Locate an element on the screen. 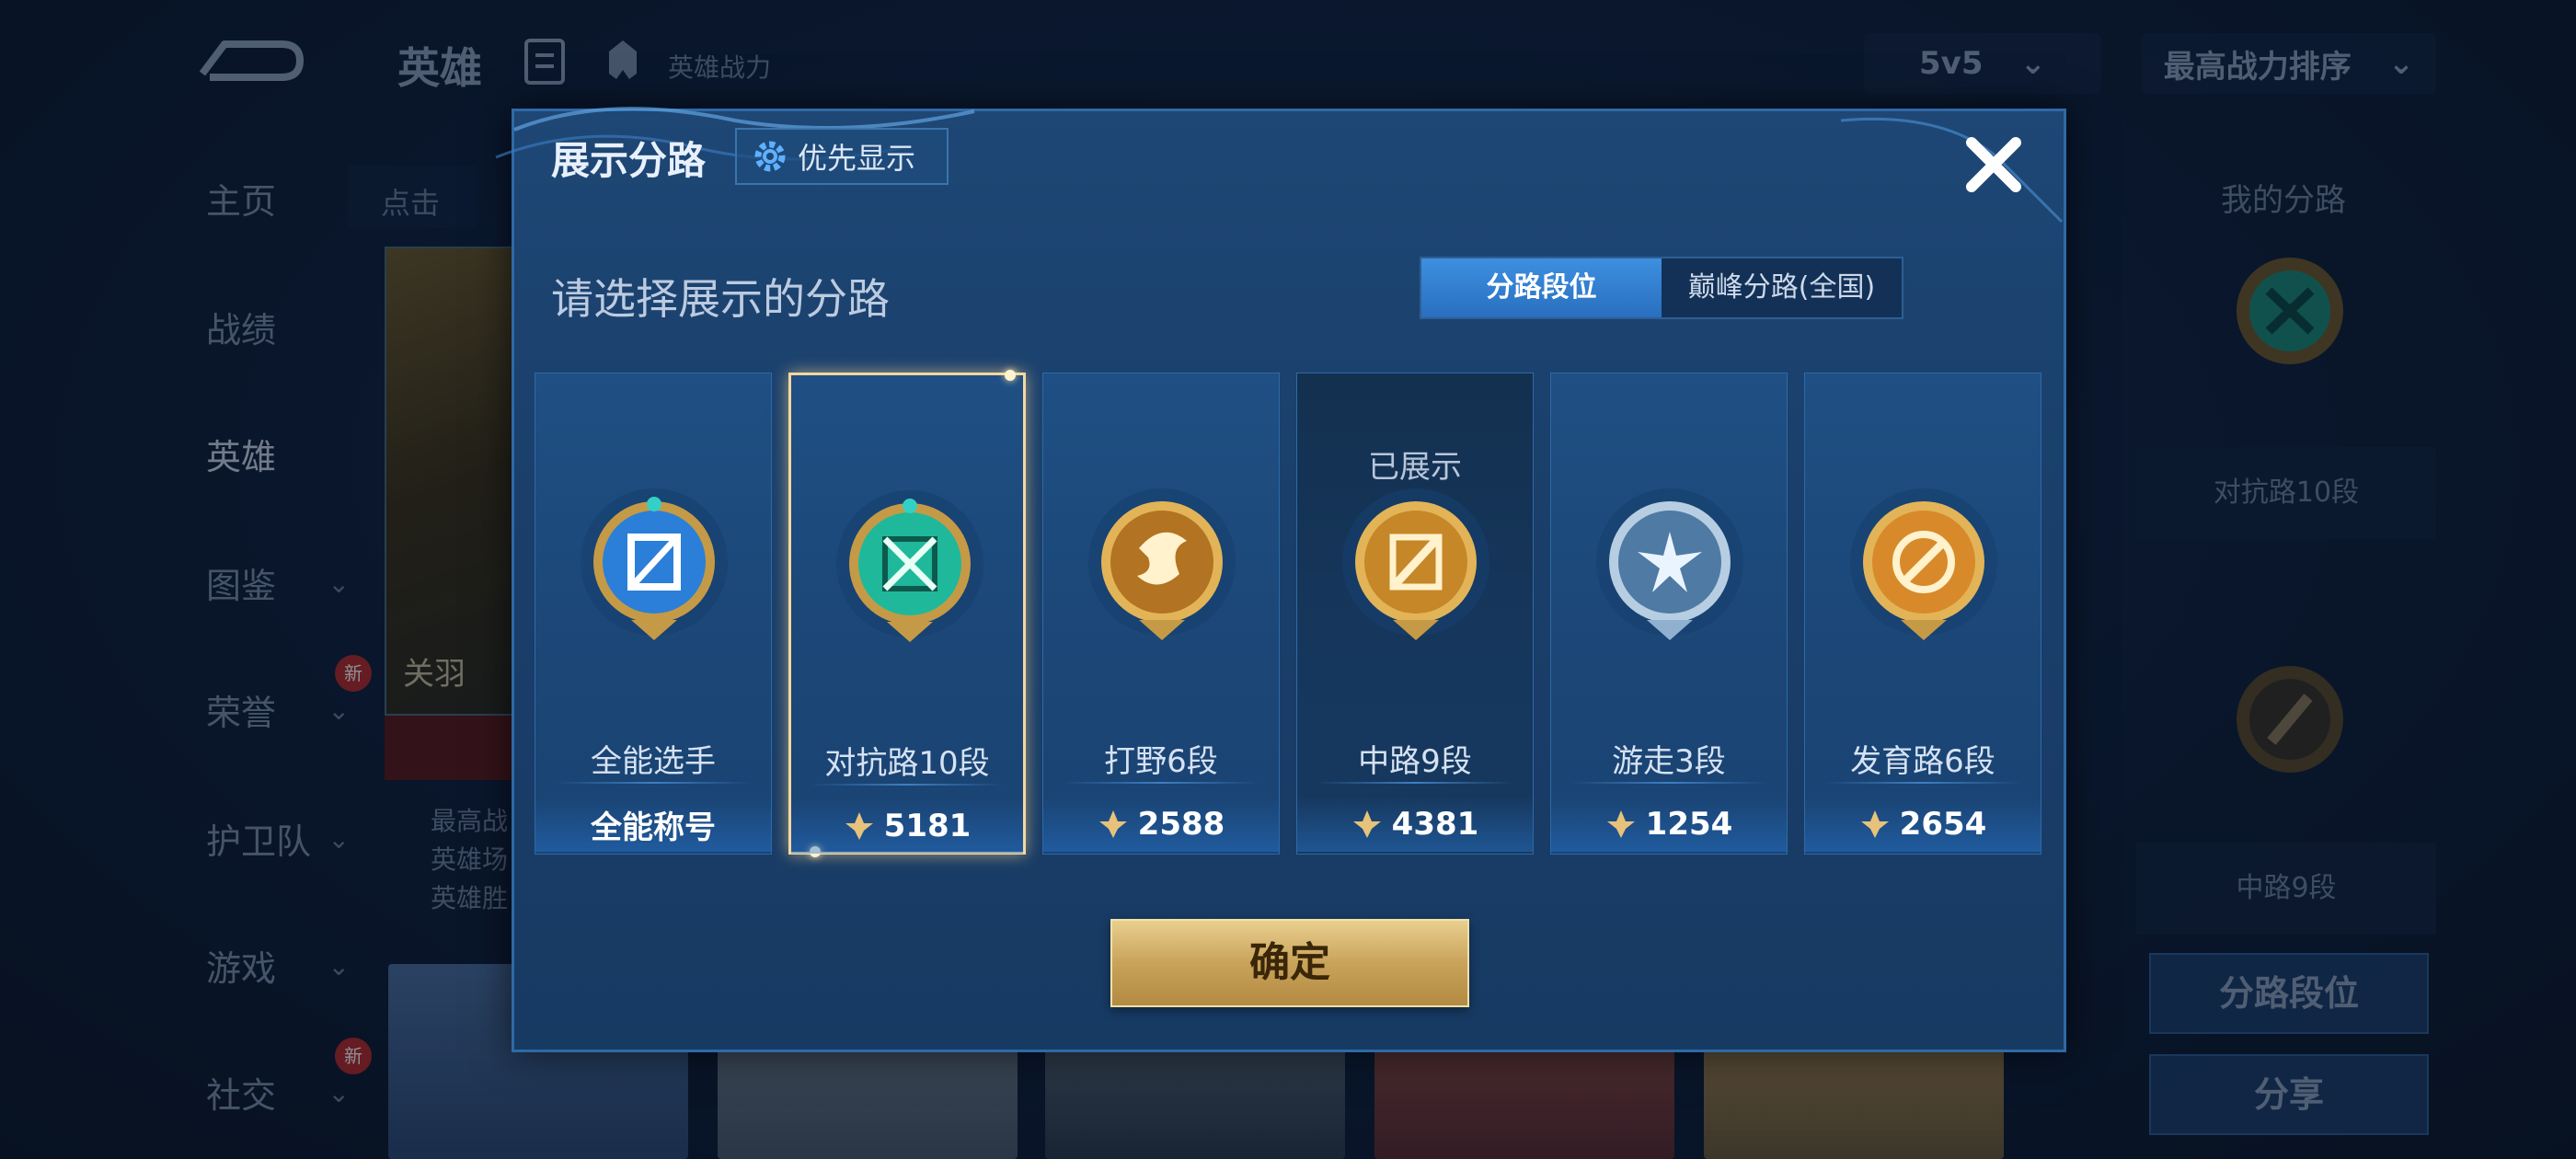 The image size is (2576, 1159). ornament-swirl is located at coordinates (1952, 170).